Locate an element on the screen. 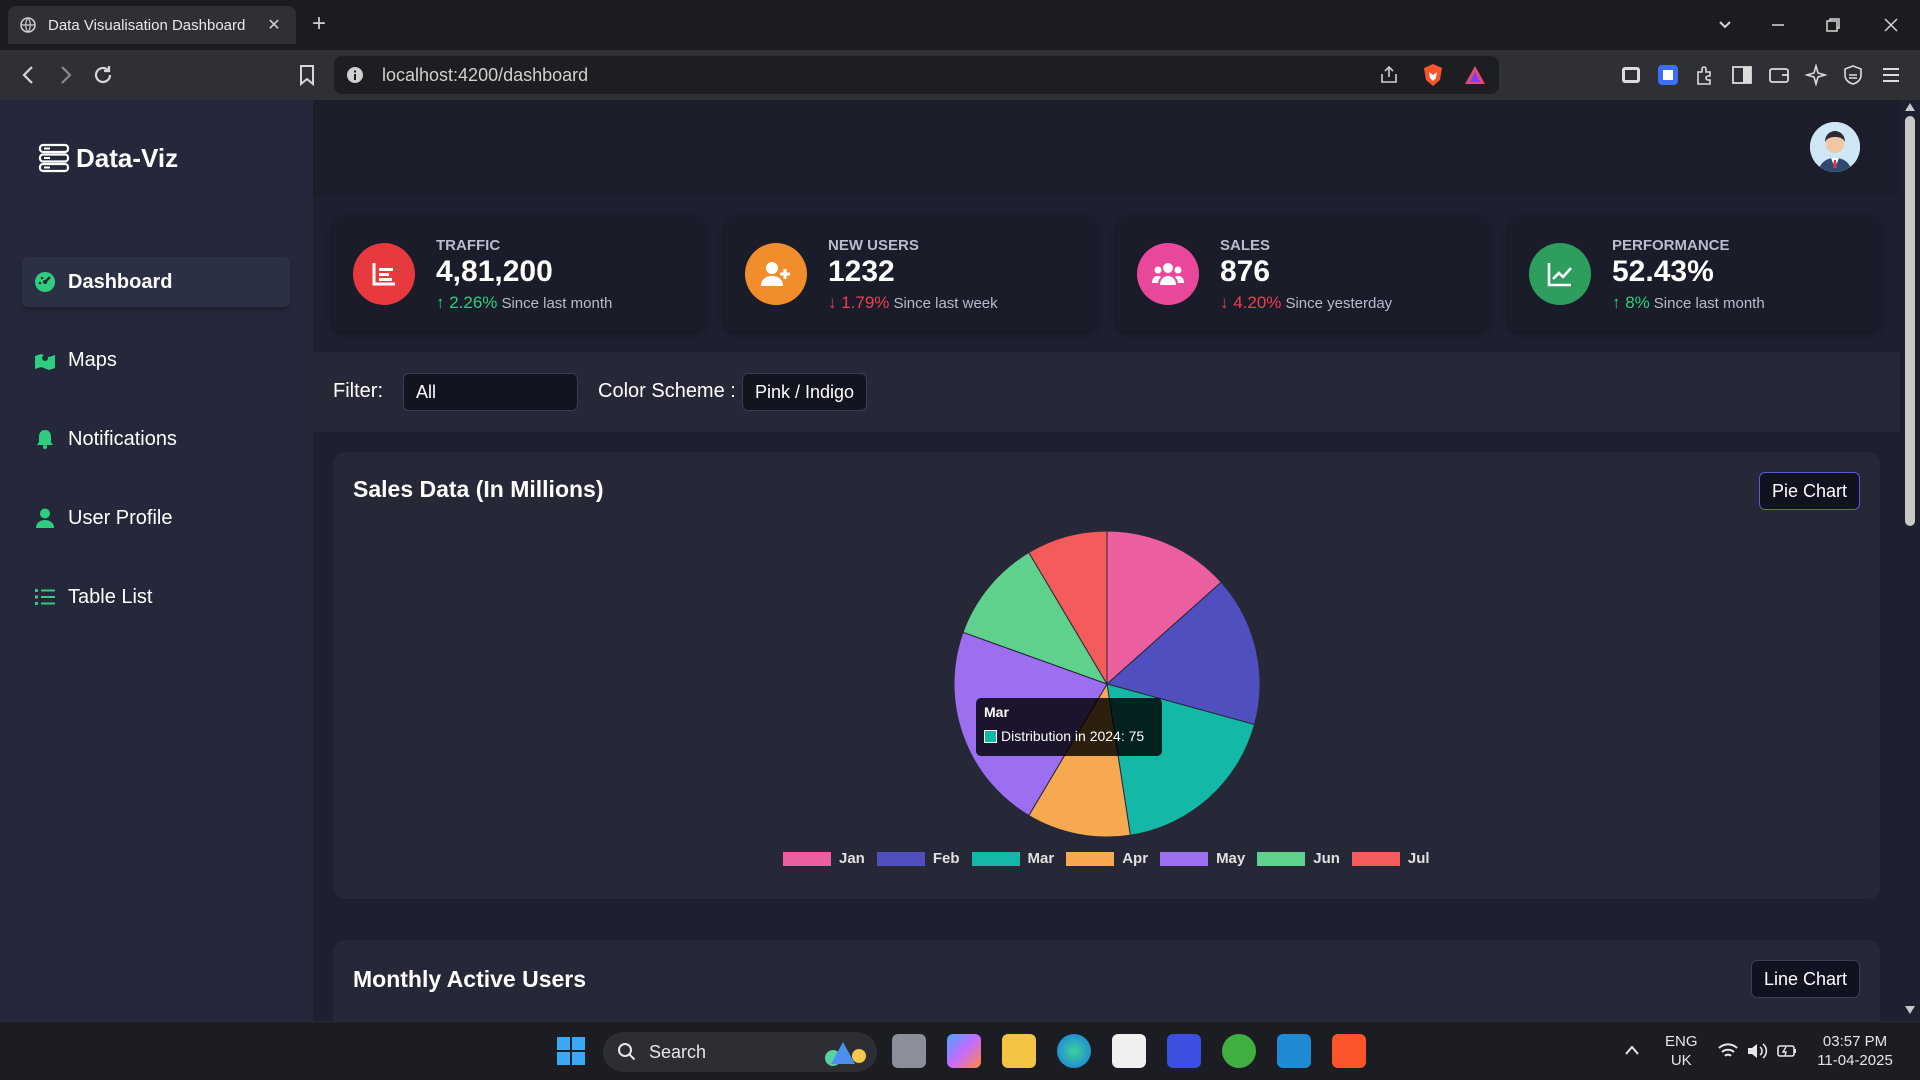 Image resolution: width=1920 pixels, height=1080 pixels. browser-tab: Data Visualisation Dashboard ✕ is located at coordinates (152, 25).